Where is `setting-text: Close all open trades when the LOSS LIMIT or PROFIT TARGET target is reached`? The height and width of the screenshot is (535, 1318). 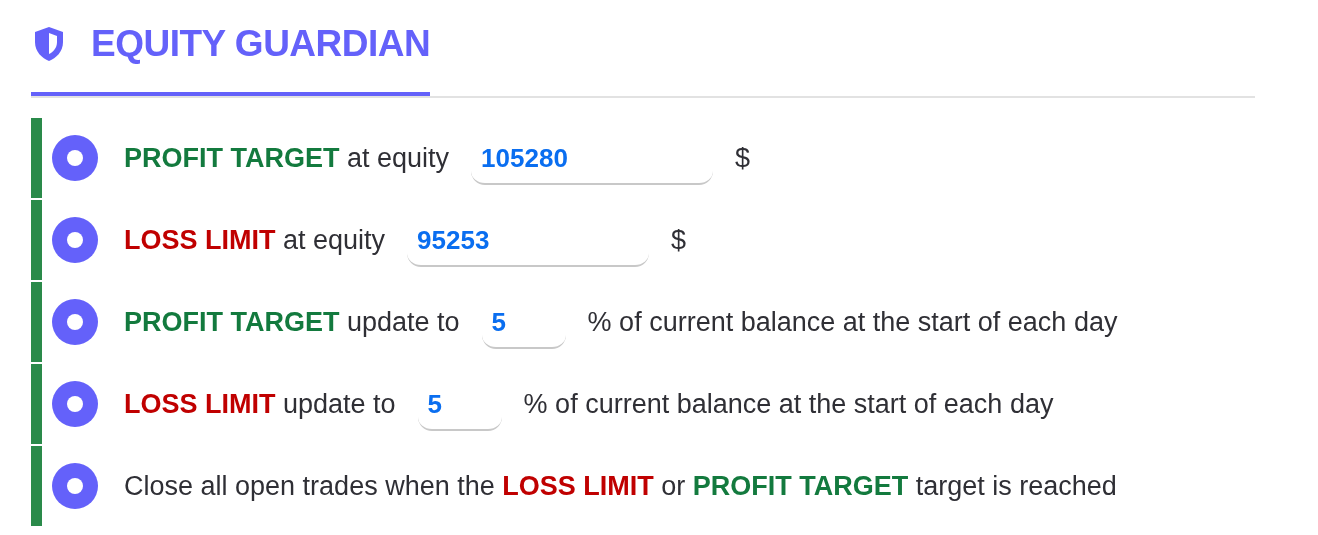 setting-text: Close all open trades when the LOSS LIMIT or PROFIT TARGET target is reached is located at coordinates (620, 486).